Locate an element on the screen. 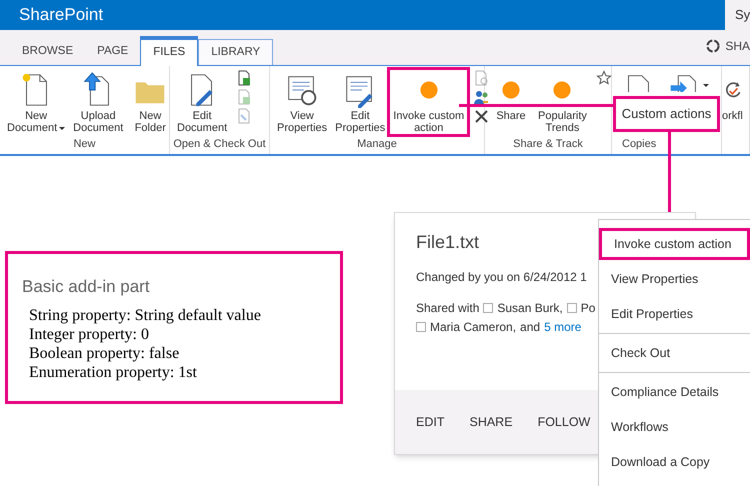  menu-item: View Properties is located at coordinates (674, 279).